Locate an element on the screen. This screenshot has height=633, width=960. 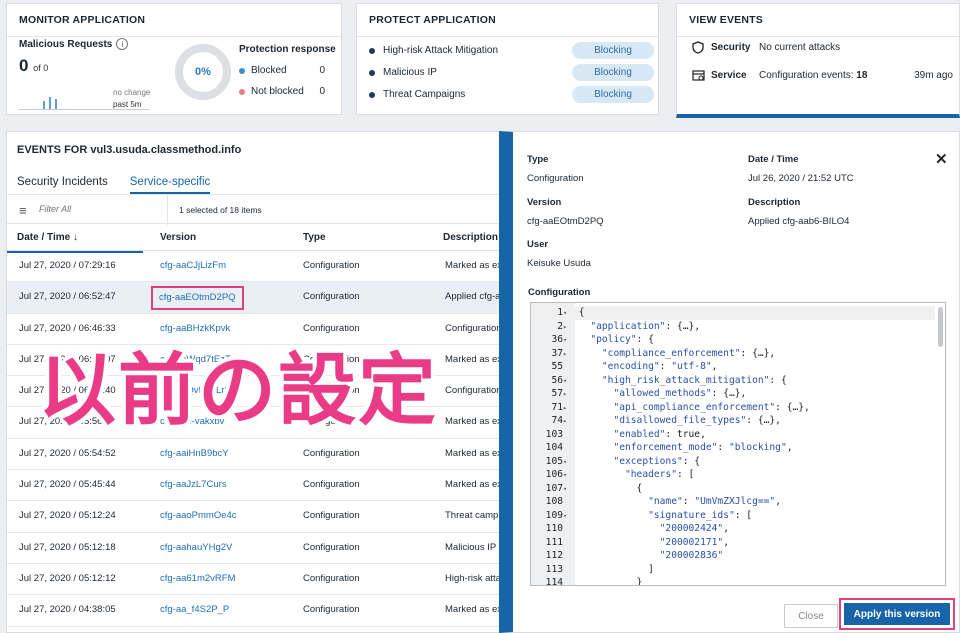
row-version-link: cfg-aa_f4S2P_P is located at coordinates (194, 610).